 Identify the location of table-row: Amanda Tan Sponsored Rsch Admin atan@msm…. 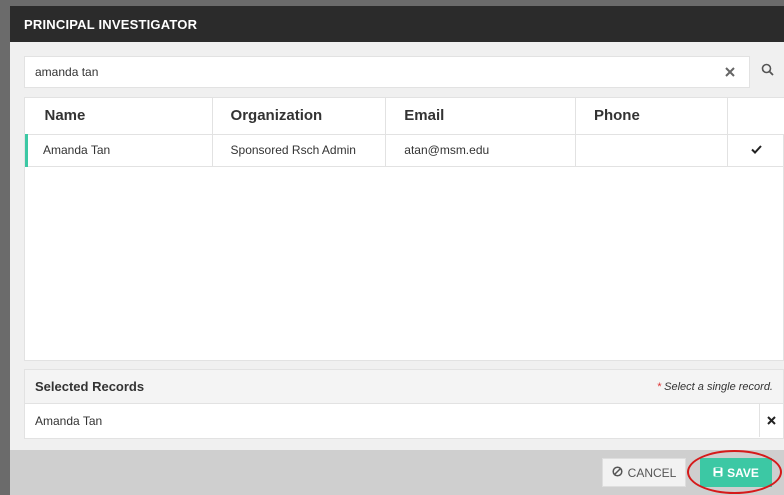
(404, 150).